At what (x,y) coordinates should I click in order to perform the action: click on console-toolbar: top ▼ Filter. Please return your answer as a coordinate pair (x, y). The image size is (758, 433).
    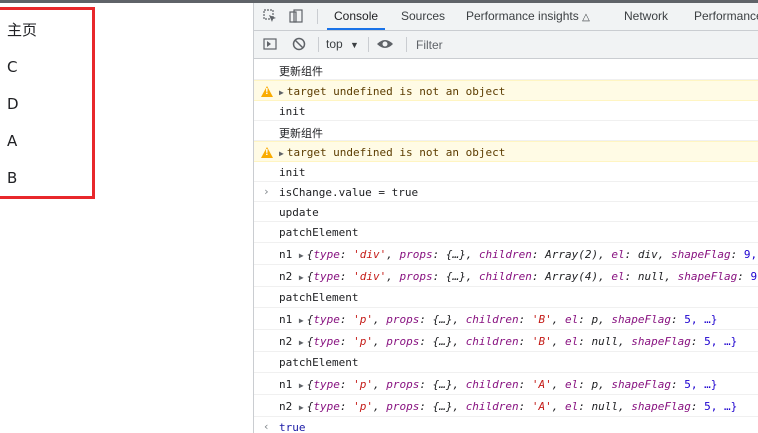
    Looking at the image, I should click on (506, 45).